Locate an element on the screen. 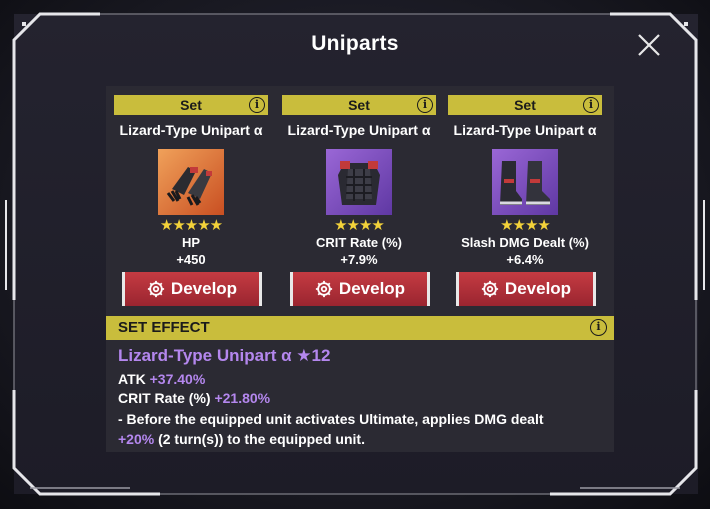  atk-value: +37.40% is located at coordinates (177, 379).